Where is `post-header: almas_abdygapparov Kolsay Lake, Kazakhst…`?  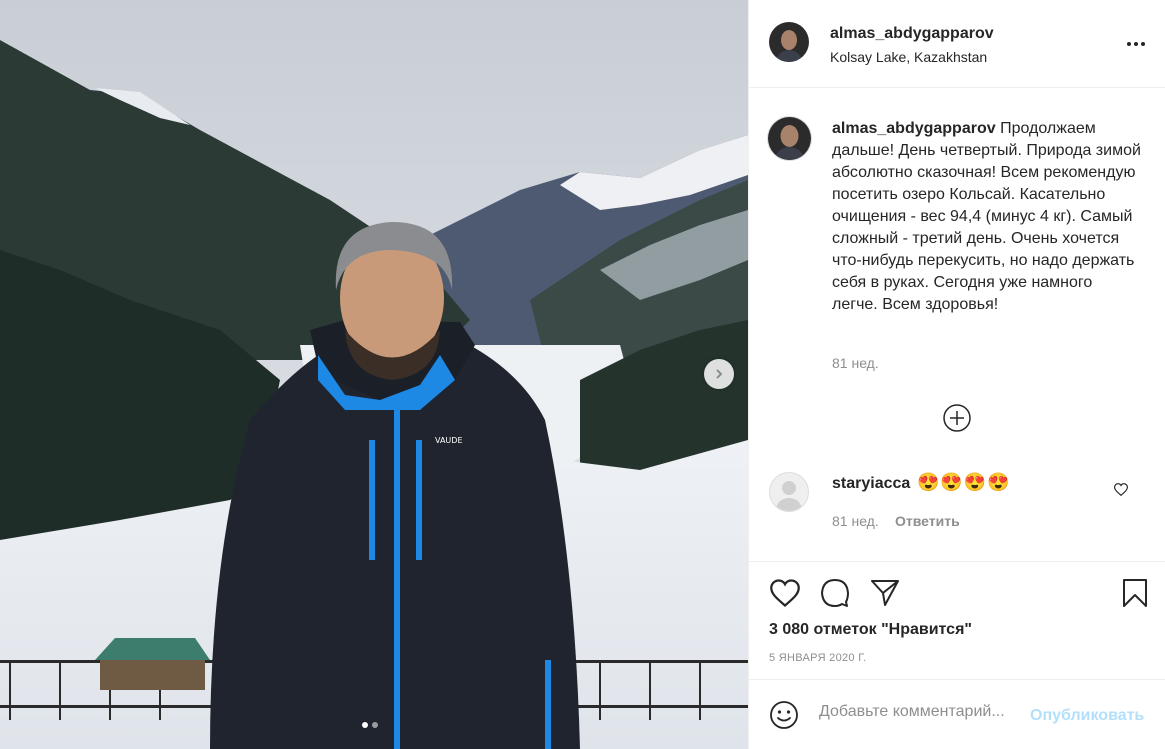 post-header: almas_abdygapparov Kolsay Lake, Kazakhst… is located at coordinates (957, 44).